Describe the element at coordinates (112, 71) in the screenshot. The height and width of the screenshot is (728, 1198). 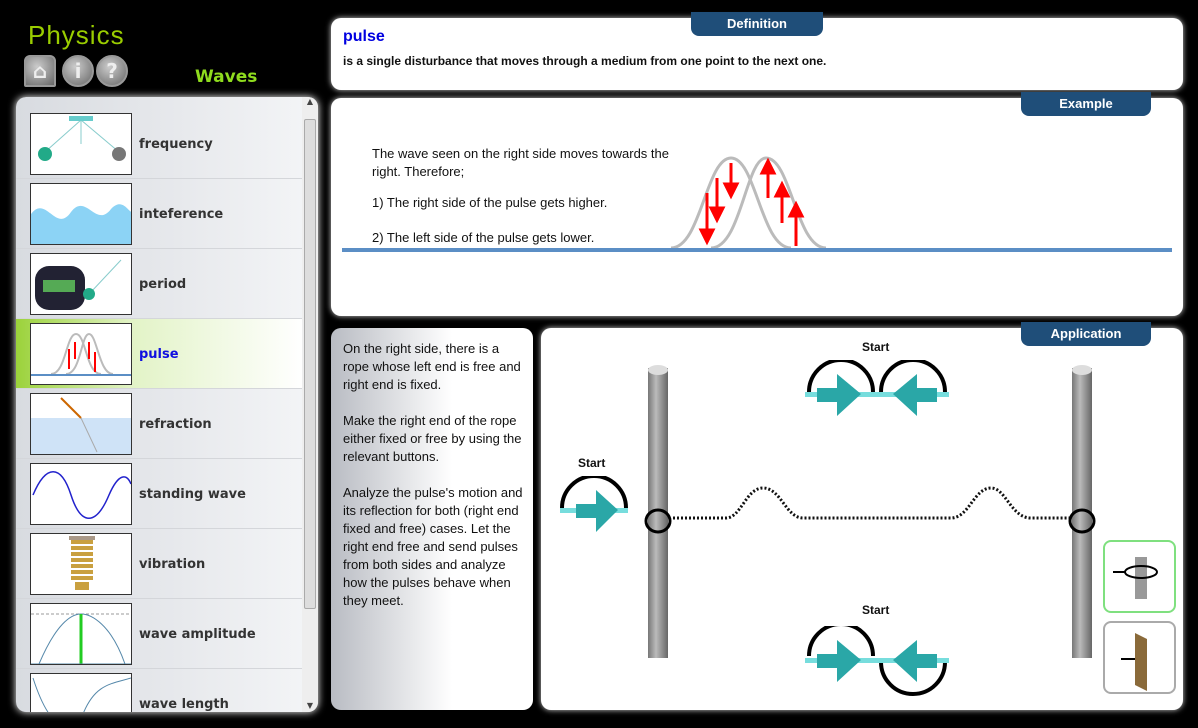
I see `help-icon: ?` at that location.